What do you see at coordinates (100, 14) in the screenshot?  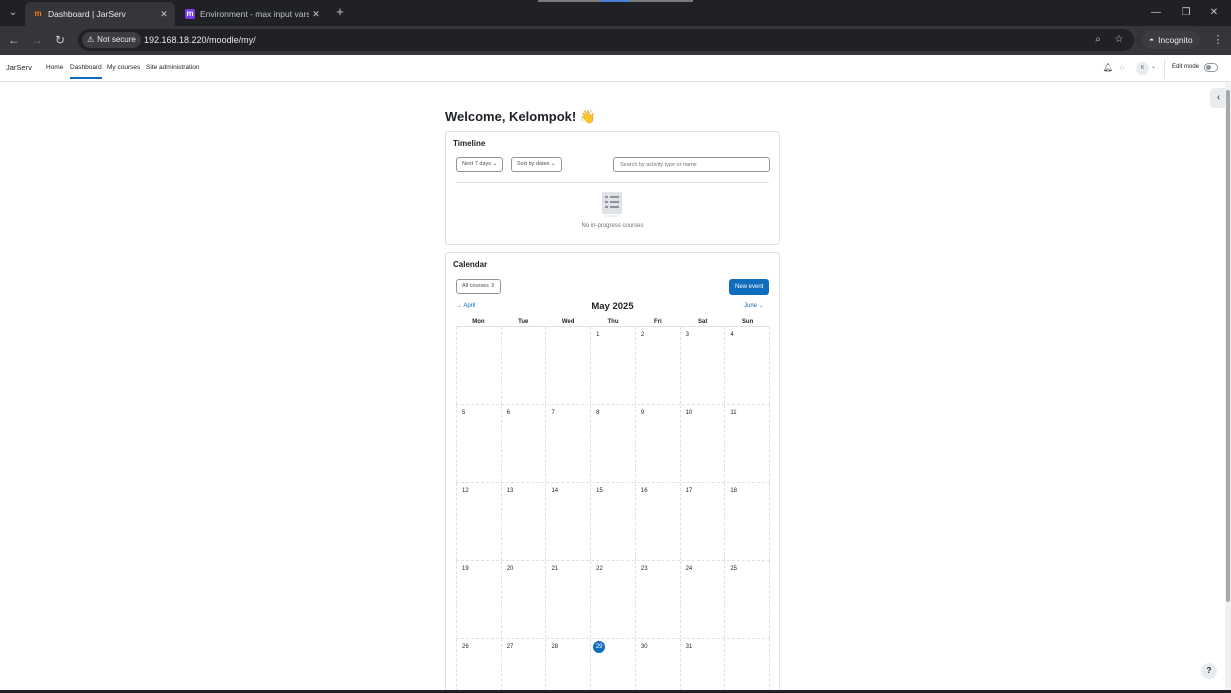 I see `tab-dashboard: m Dashboard | JarServ ✕` at bounding box center [100, 14].